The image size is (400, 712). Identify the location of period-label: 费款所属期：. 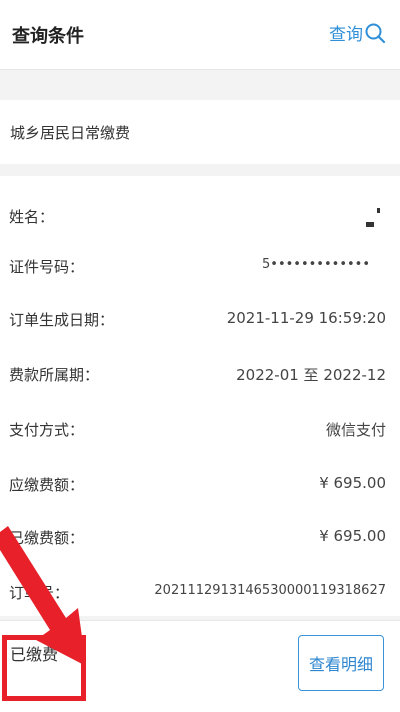
(54, 375).